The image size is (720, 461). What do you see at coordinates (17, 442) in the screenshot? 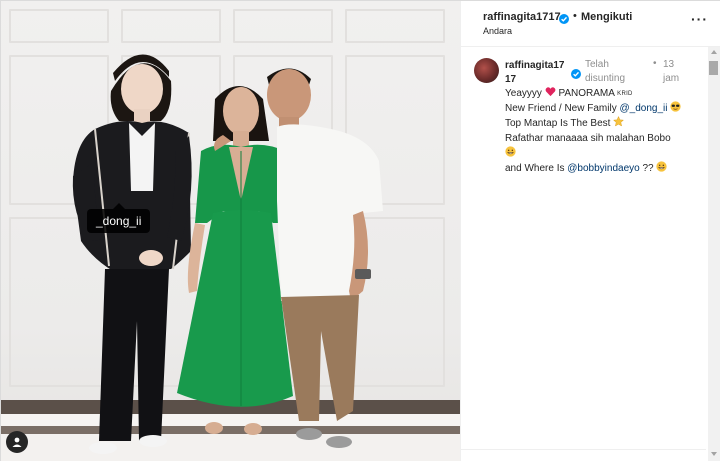
I see `user-tag-icon` at bounding box center [17, 442].